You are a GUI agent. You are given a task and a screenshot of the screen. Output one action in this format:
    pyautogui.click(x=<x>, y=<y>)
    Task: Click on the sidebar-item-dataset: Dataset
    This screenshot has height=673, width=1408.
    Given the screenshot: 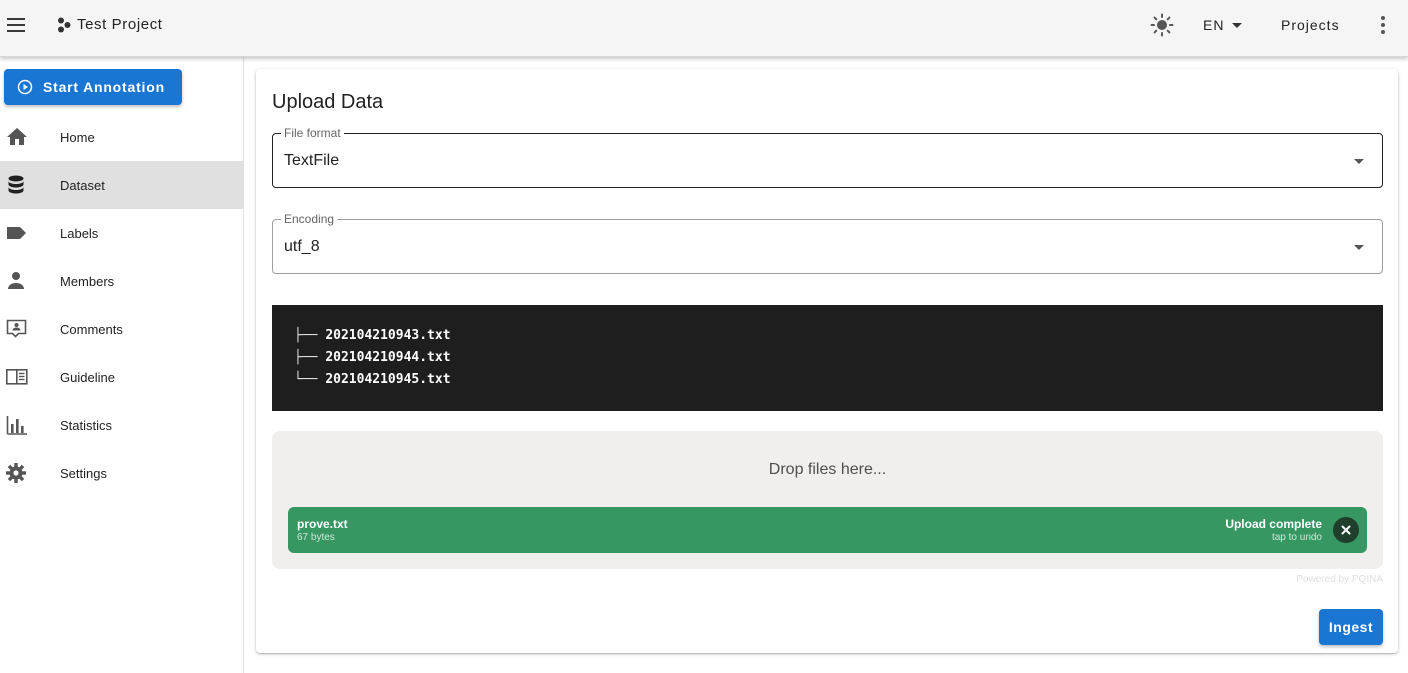 What is the action you would take?
    pyautogui.click(x=121, y=185)
    